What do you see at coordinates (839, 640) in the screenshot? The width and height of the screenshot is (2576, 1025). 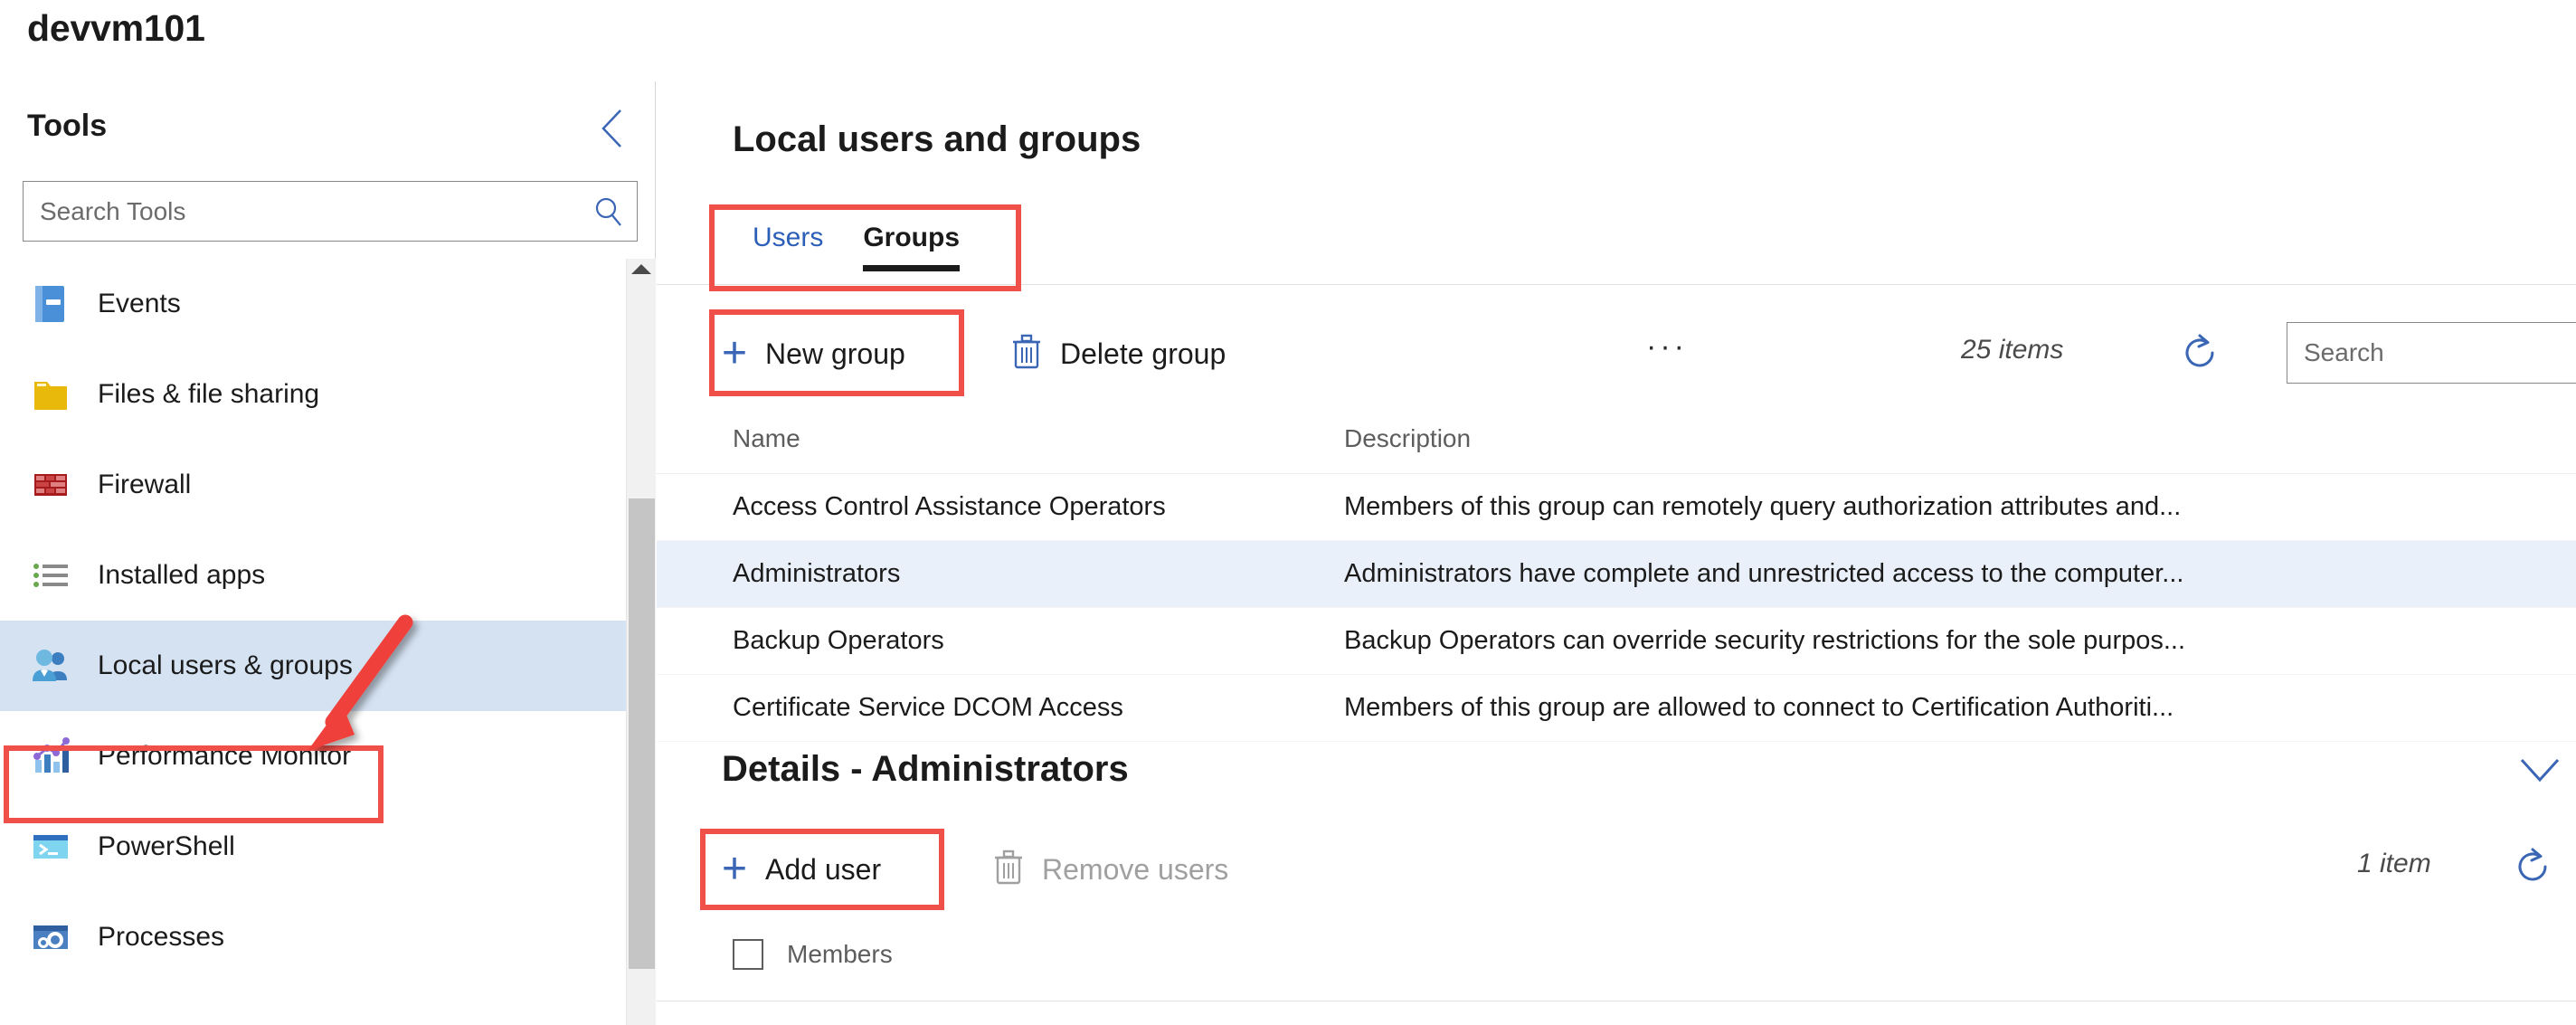 I see `cell-name: Backup Operators` at bounding box center [839, 640].